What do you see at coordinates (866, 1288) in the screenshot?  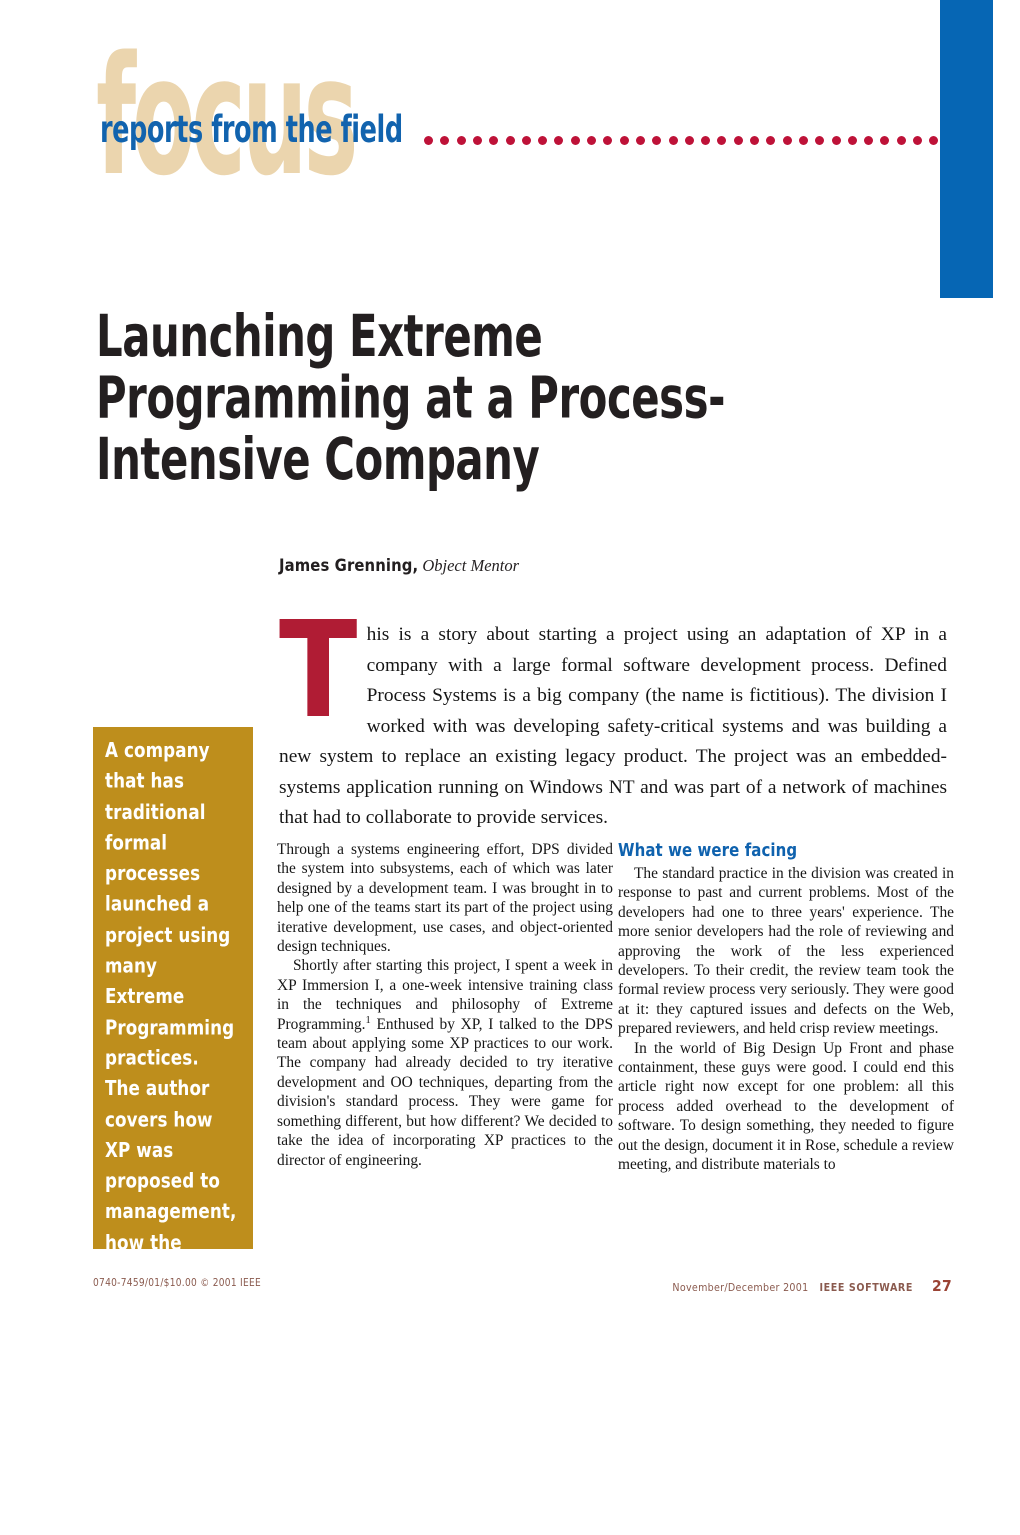 I see `magazine-name: IEEE SOFTWARE` at bounding box center [866, 1288].